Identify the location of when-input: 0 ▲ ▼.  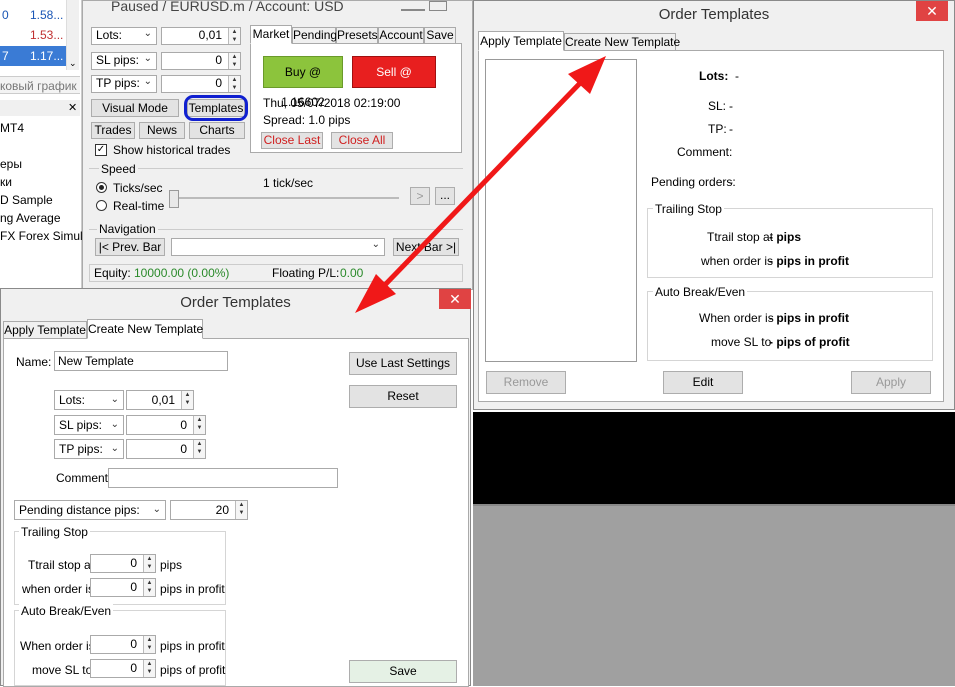
(123, 587).